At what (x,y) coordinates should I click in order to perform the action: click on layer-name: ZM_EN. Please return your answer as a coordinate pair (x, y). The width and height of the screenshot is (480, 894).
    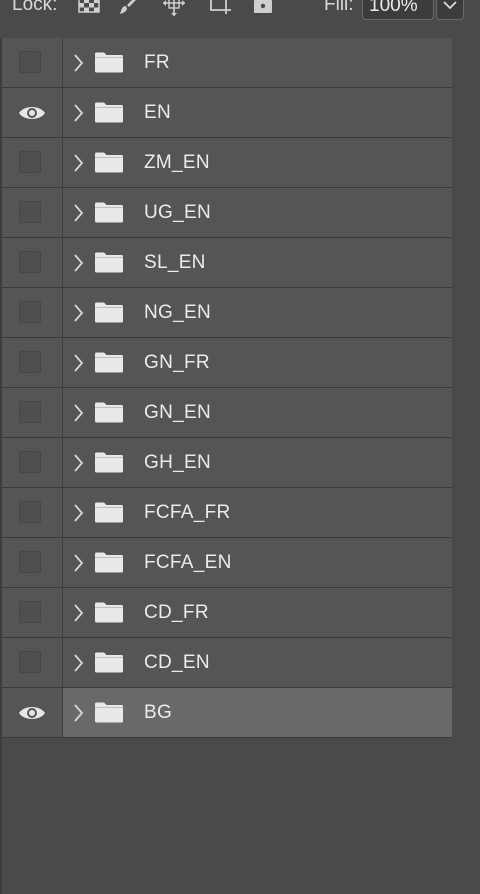
    Looking at the image, I should click on (177, 162).